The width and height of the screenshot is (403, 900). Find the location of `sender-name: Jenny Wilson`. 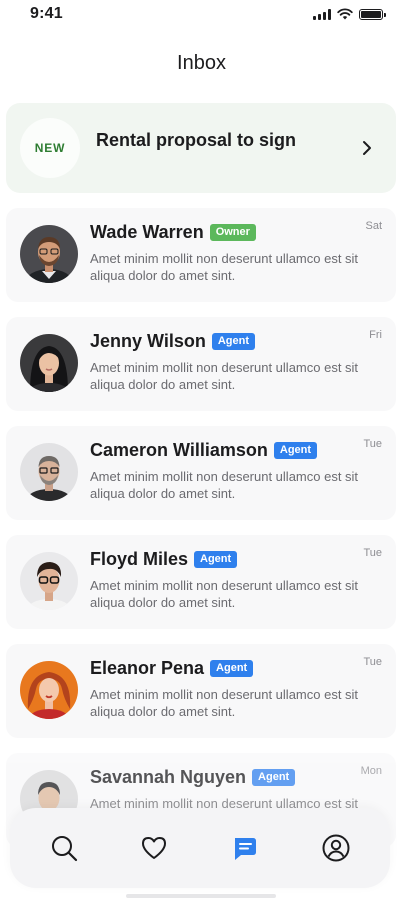

sender-name: Jenny Wilson is located at coordinates (148, 341).